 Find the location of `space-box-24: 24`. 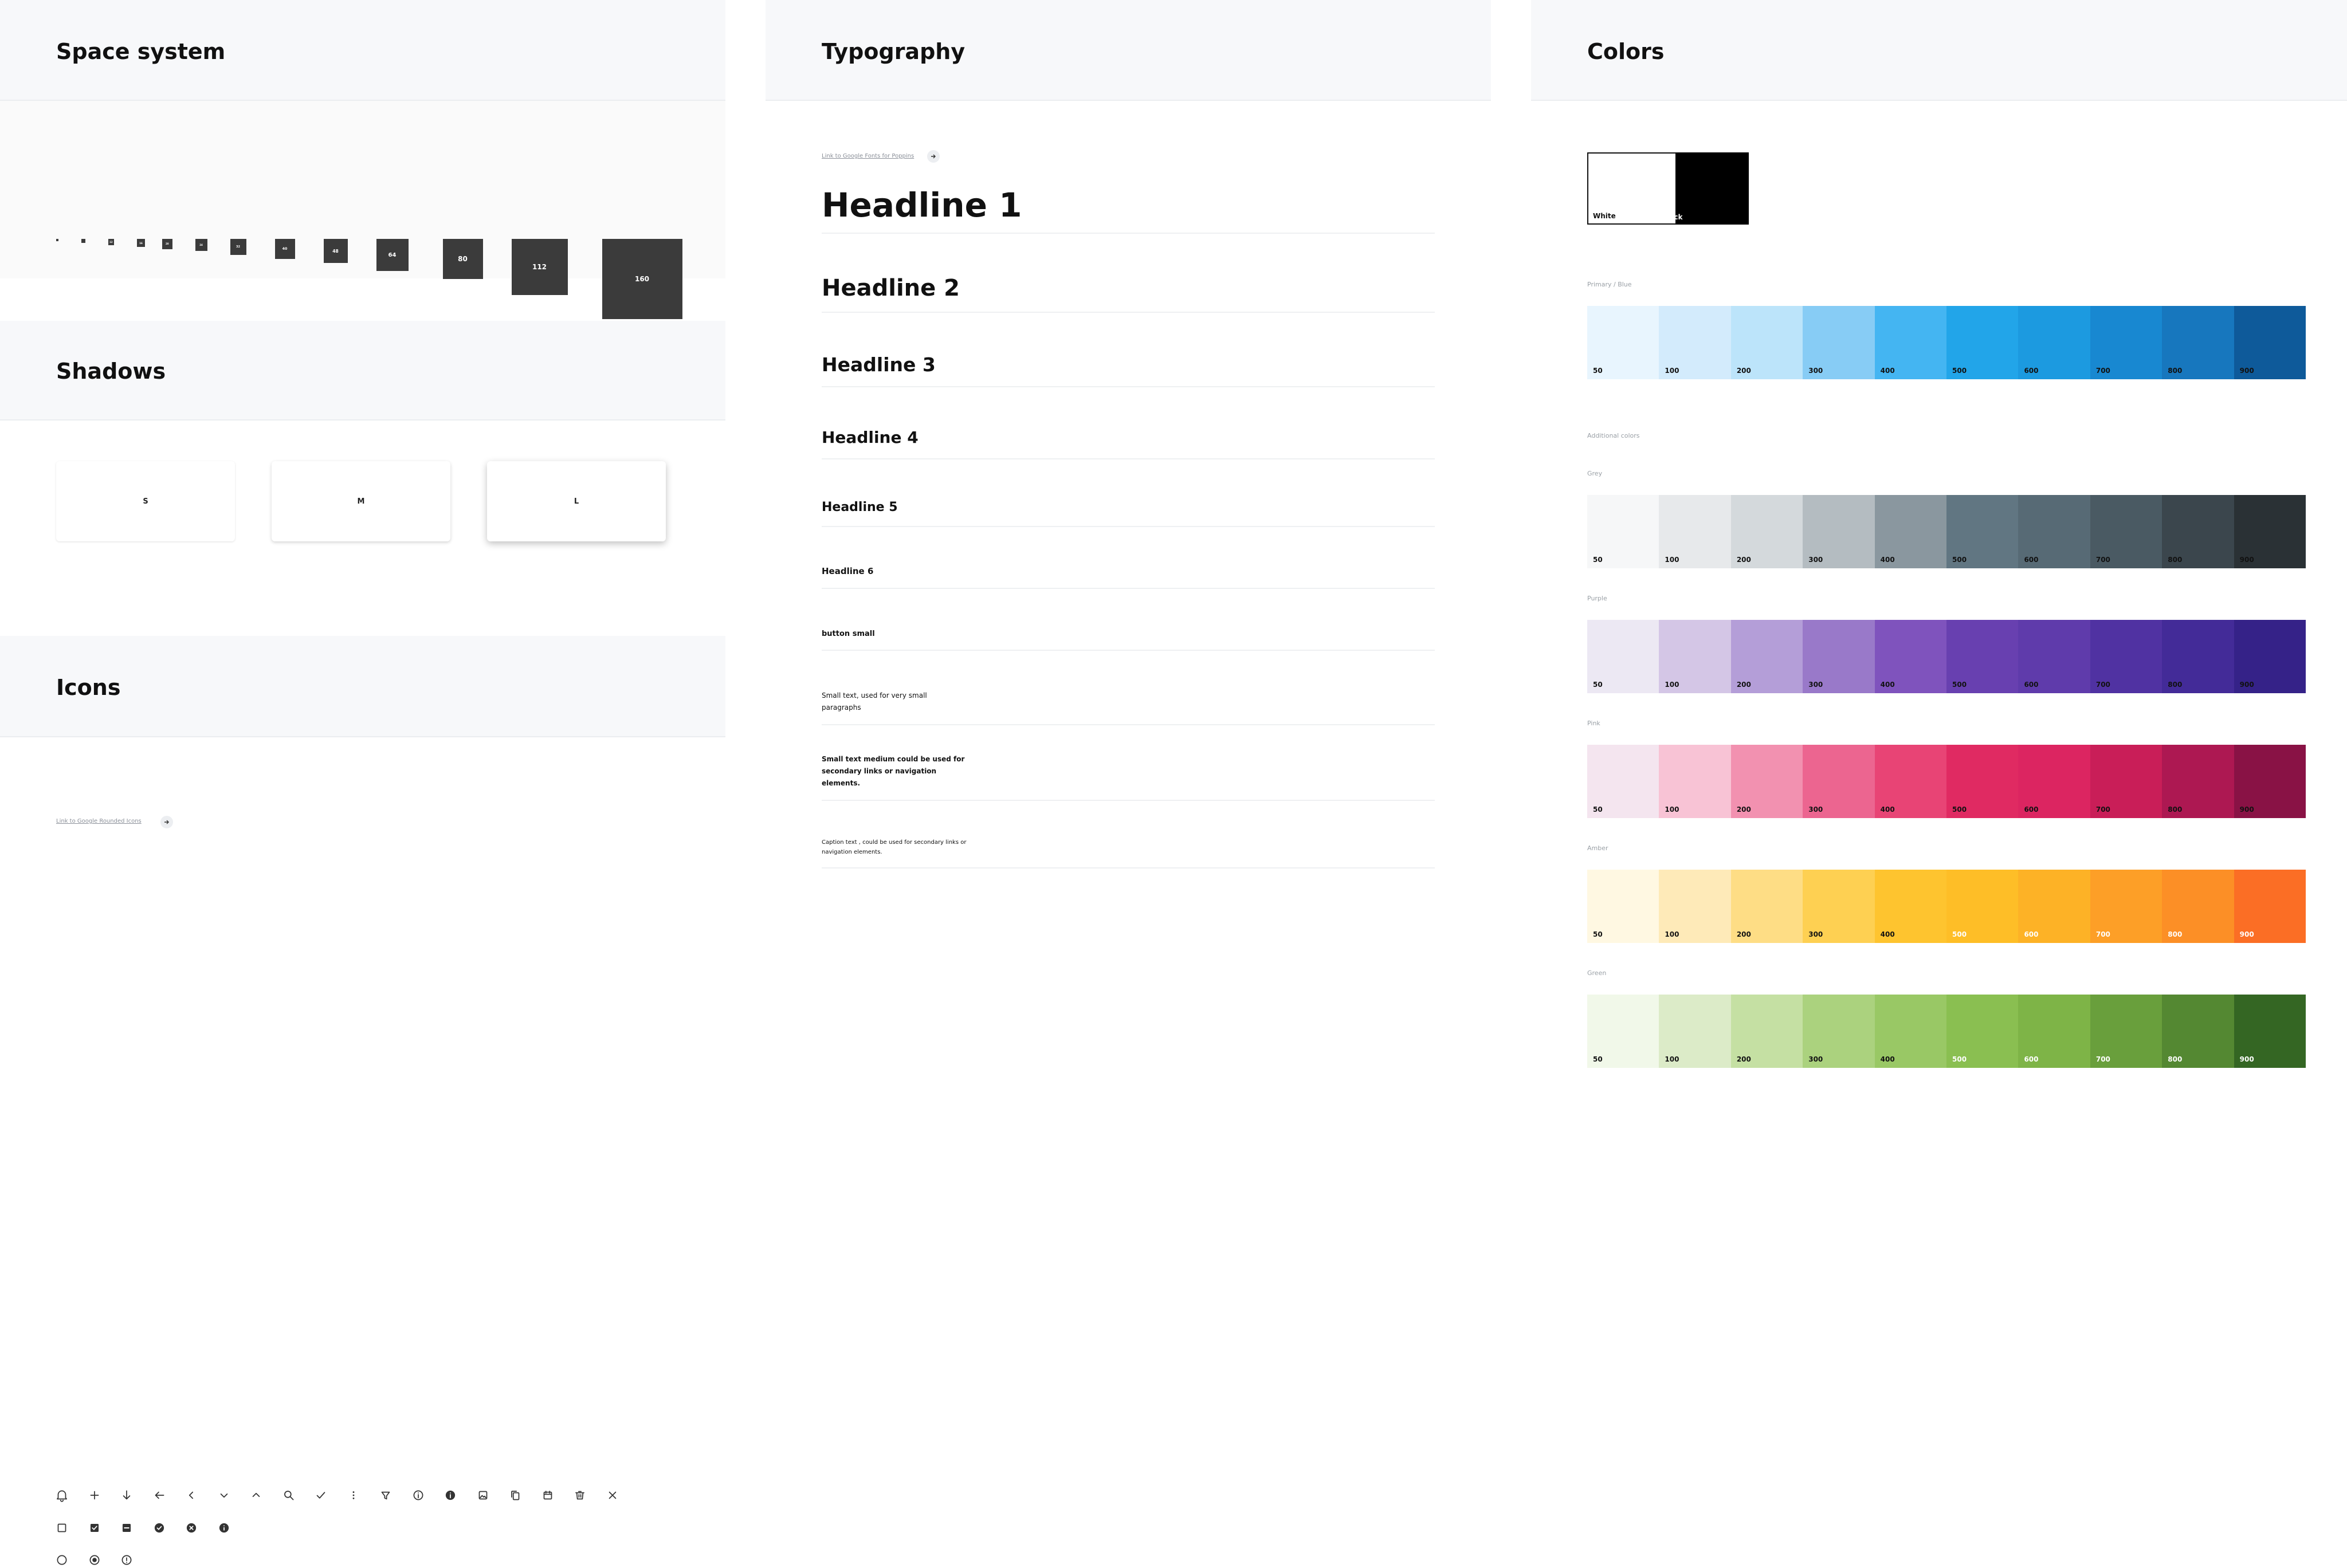

space-box-24: 24 is located at coordinates (201, 245).